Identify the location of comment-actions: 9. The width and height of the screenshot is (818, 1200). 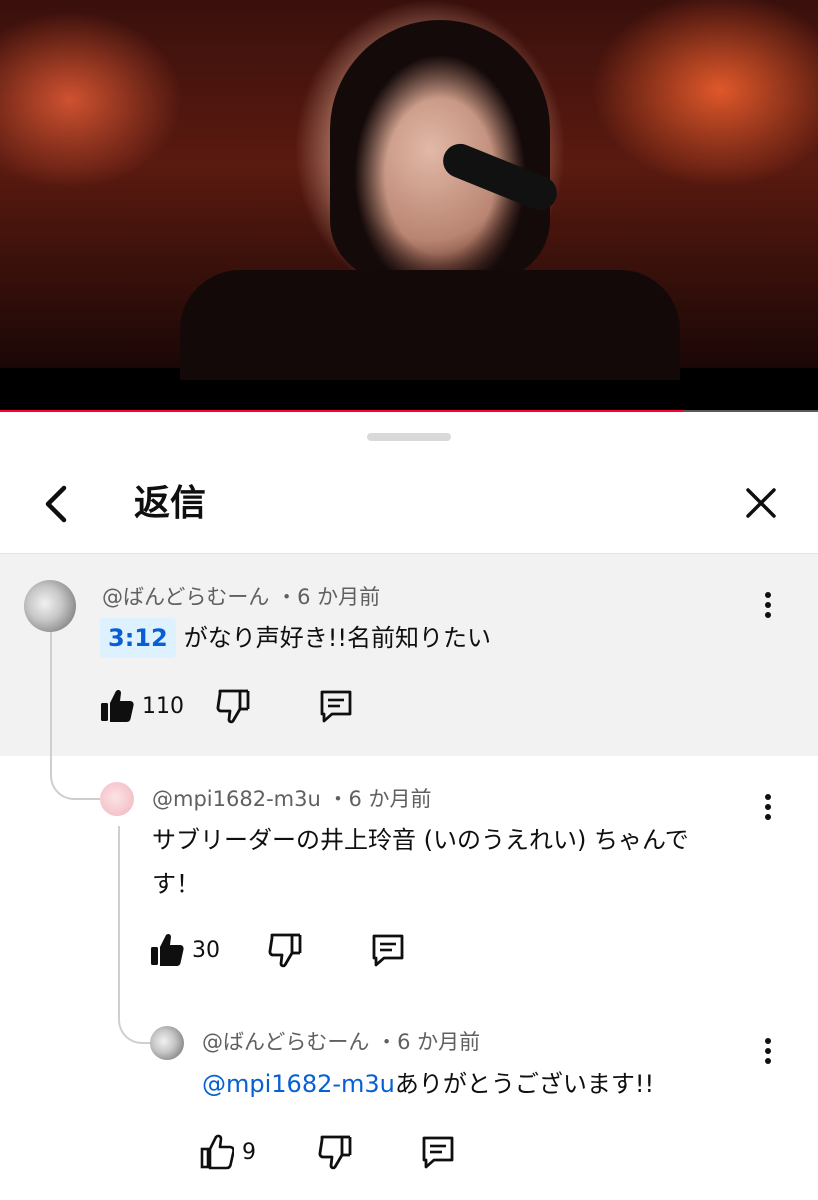
(350, 1154).